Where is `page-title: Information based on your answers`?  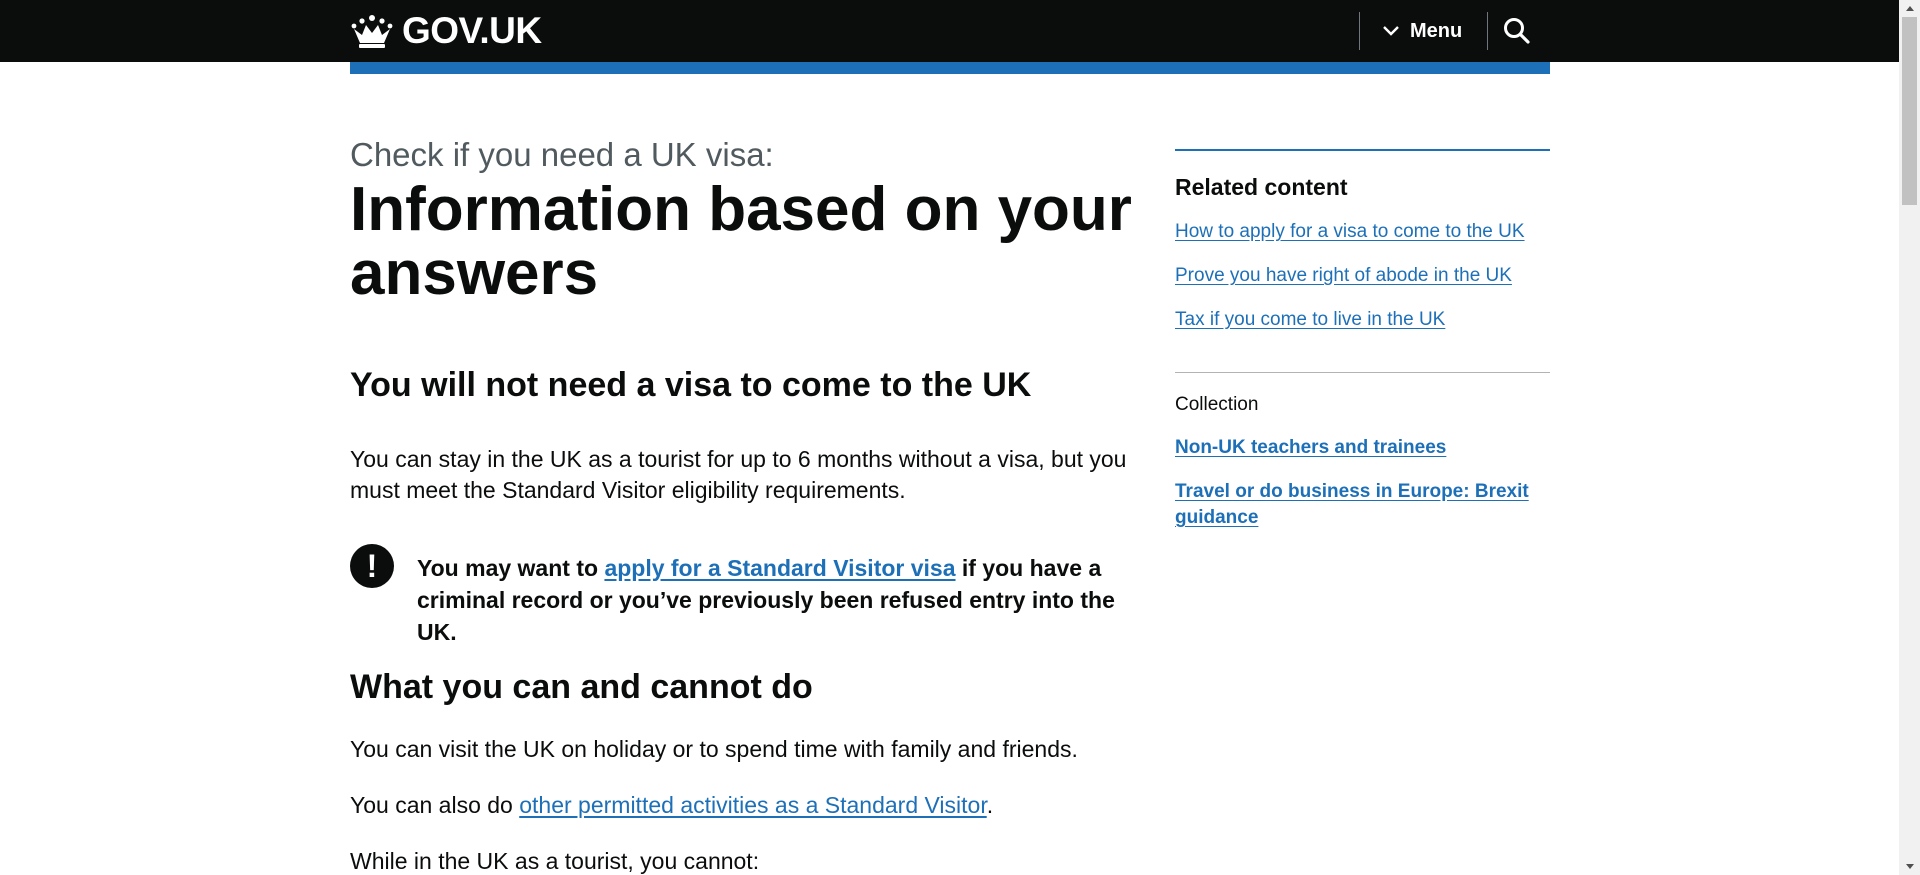
page-title: Information based on your answers is located at coordinates (741, 241).